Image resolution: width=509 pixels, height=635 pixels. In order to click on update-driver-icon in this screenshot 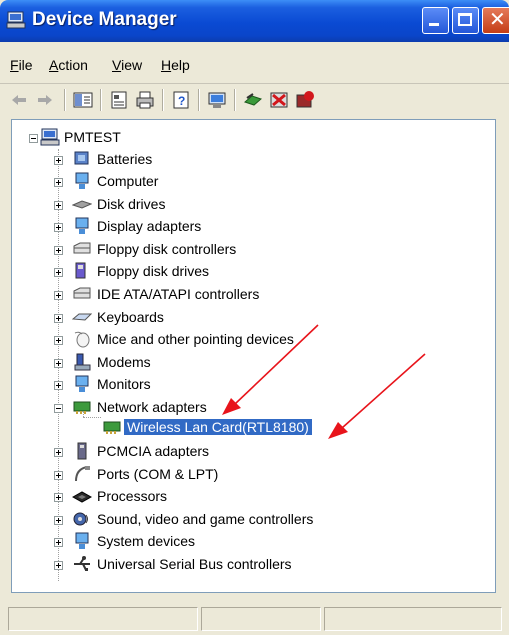, I will do `click(253, 100)`.